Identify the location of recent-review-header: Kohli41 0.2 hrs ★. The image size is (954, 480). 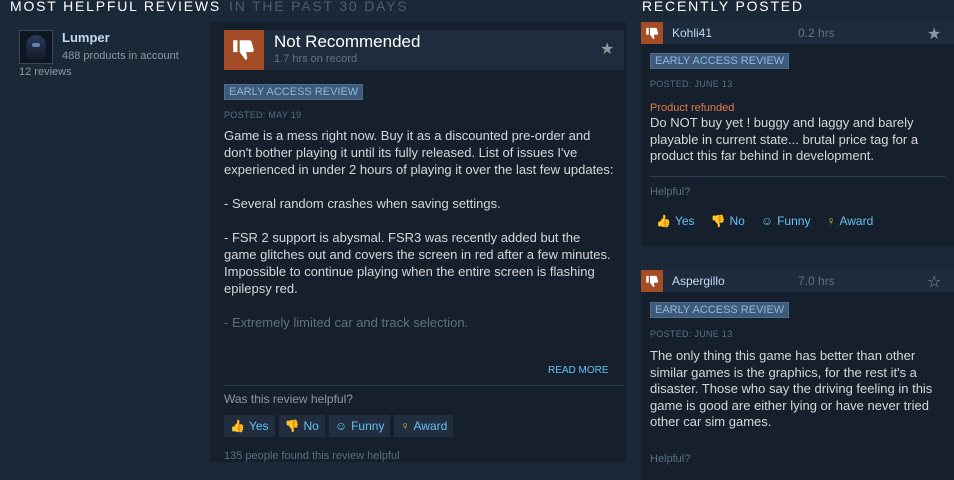
(797, 33).